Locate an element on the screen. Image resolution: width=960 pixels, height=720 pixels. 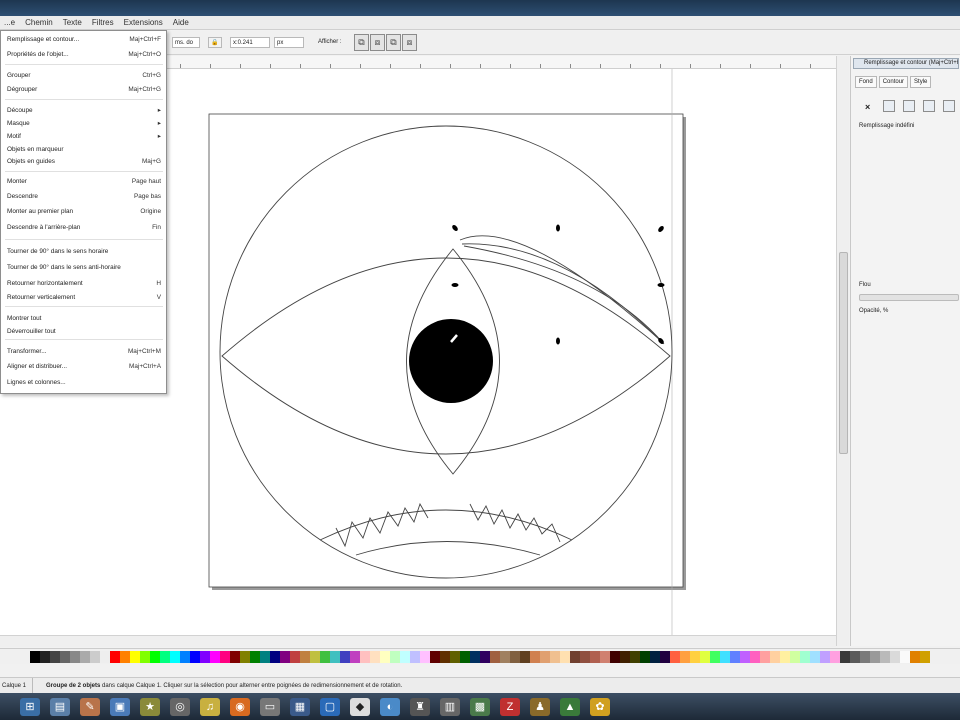
menu-item-objet: ...e is located at coordinates (9, 22).